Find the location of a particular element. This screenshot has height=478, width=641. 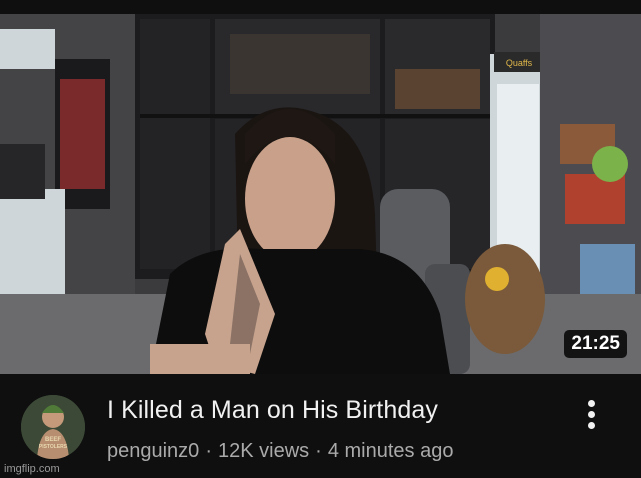

avatar-image: BEEF PISTOLERS is located at coordinates (53, 427).